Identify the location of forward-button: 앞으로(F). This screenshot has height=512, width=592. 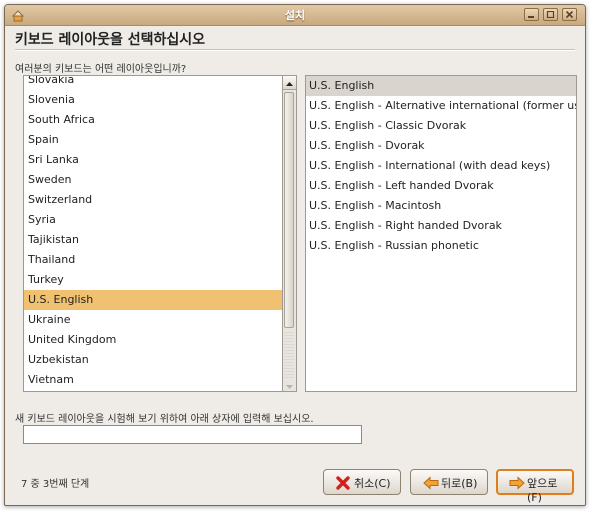
(535, 486).